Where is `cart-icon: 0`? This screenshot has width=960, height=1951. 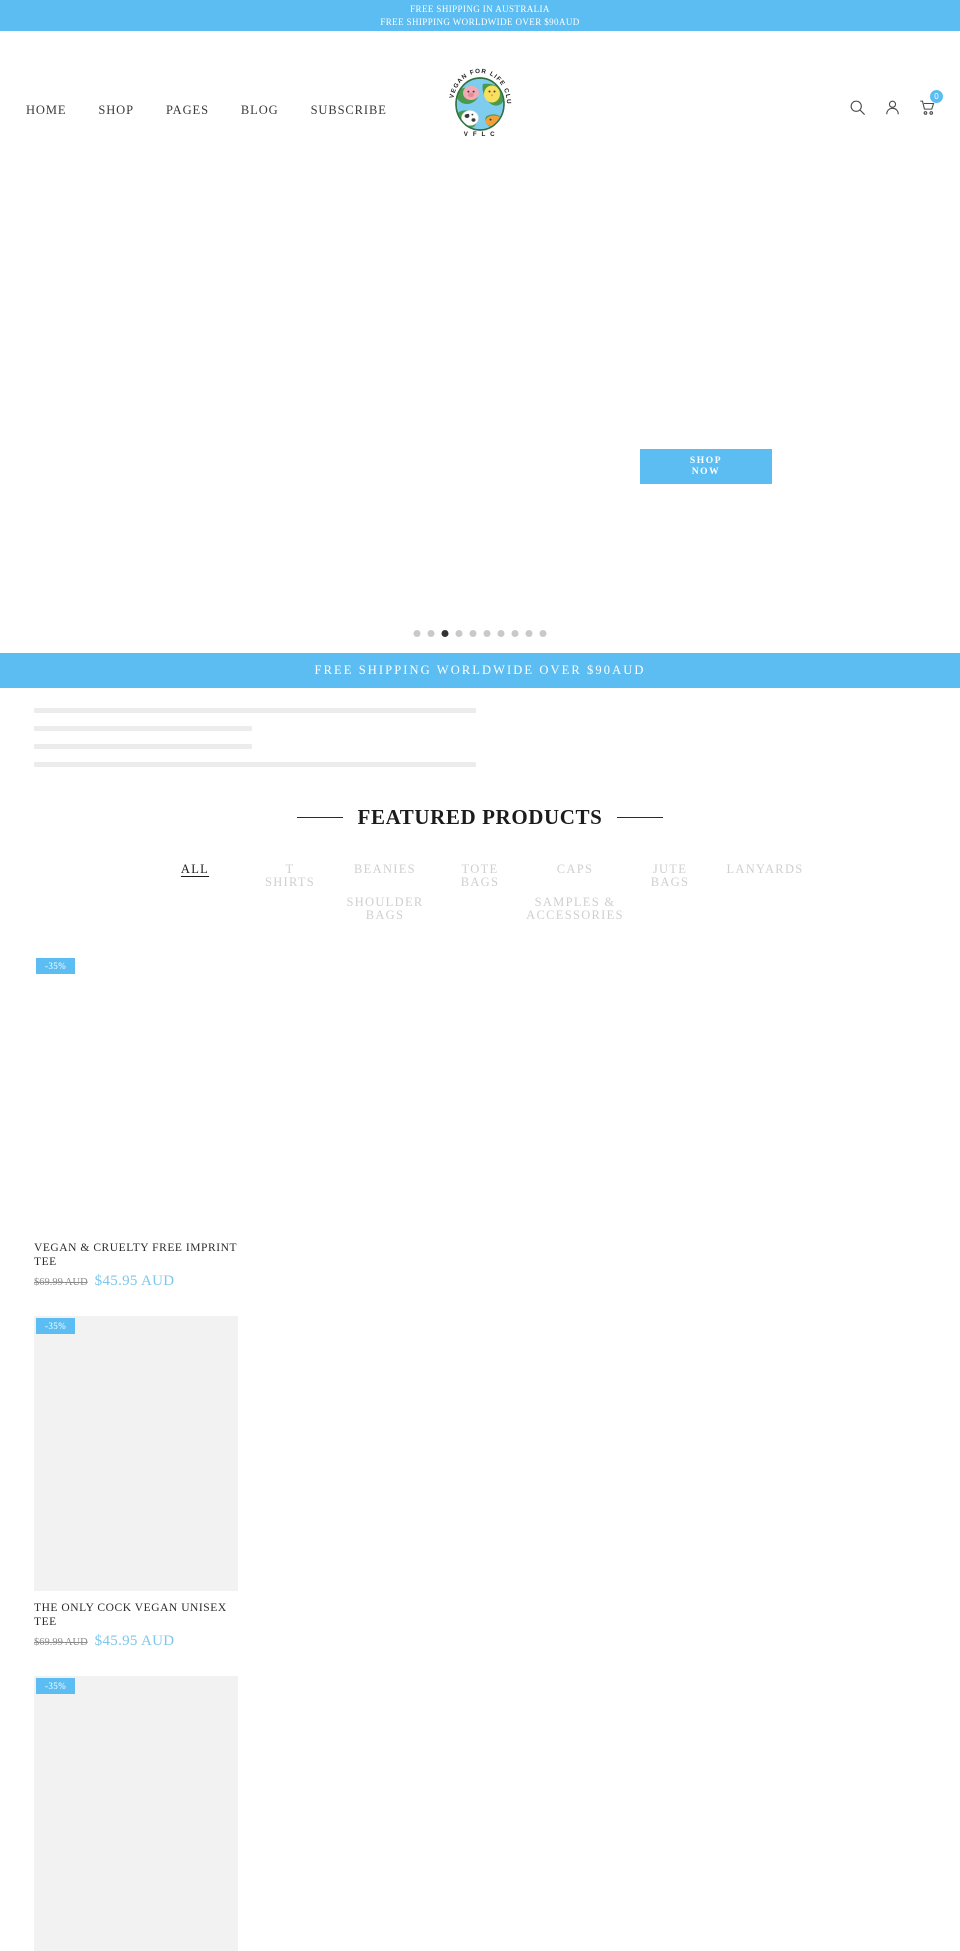 cart-icon: 0 is located at coordinates (931, 103).